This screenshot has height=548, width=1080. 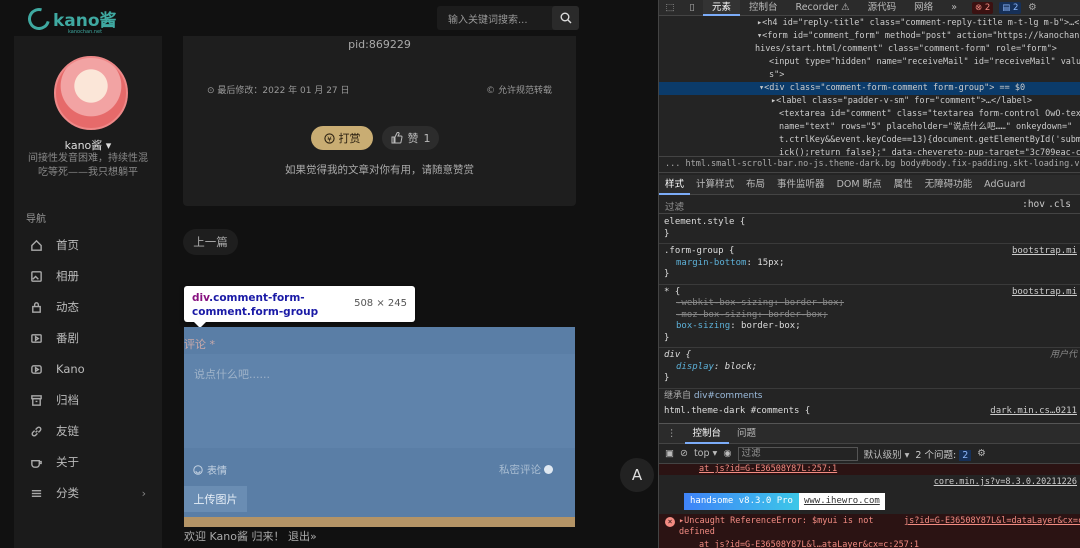 What do you see at coordinates (882, 8) in the screenshot?
I see `tab-sources: 源代码` at bounding box center [882, 8].